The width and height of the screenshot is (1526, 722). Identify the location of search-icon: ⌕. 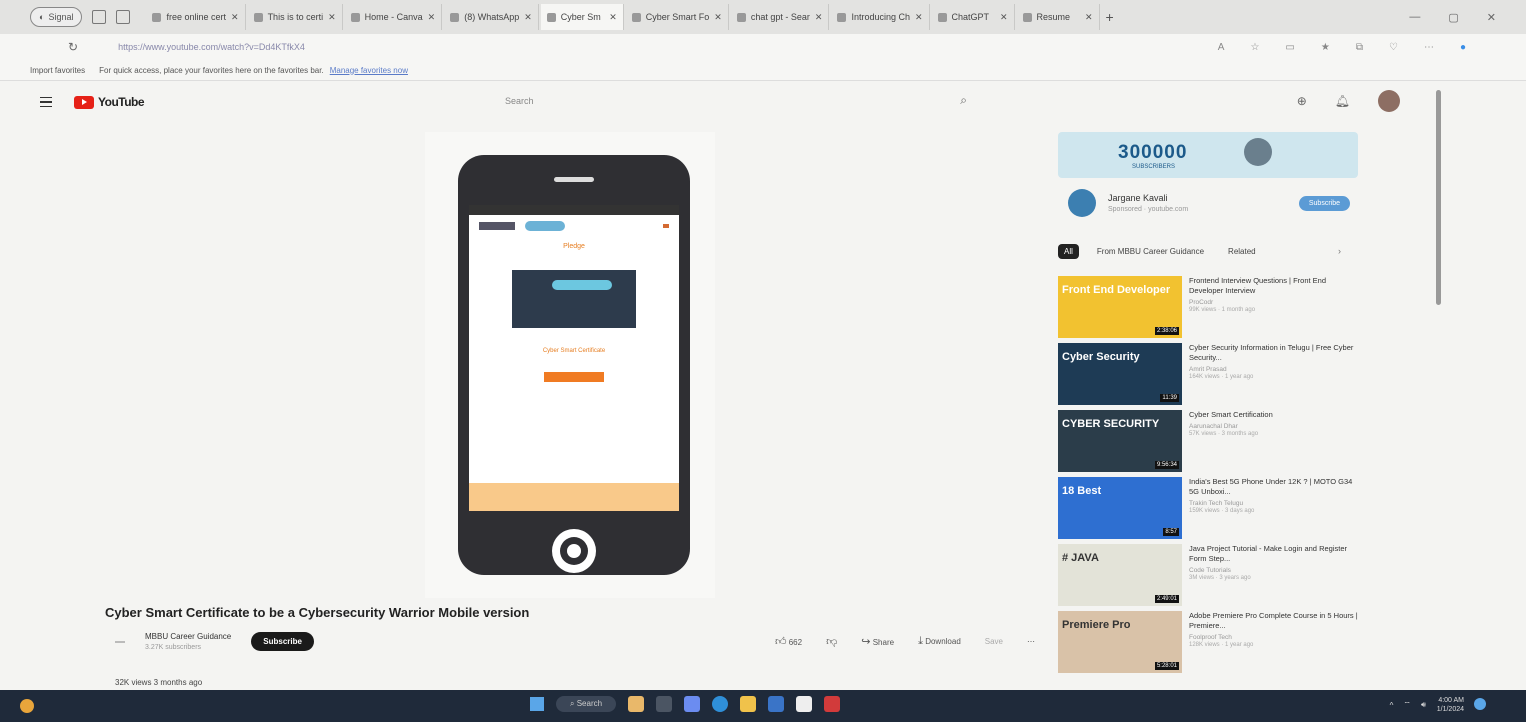
(963, 100).